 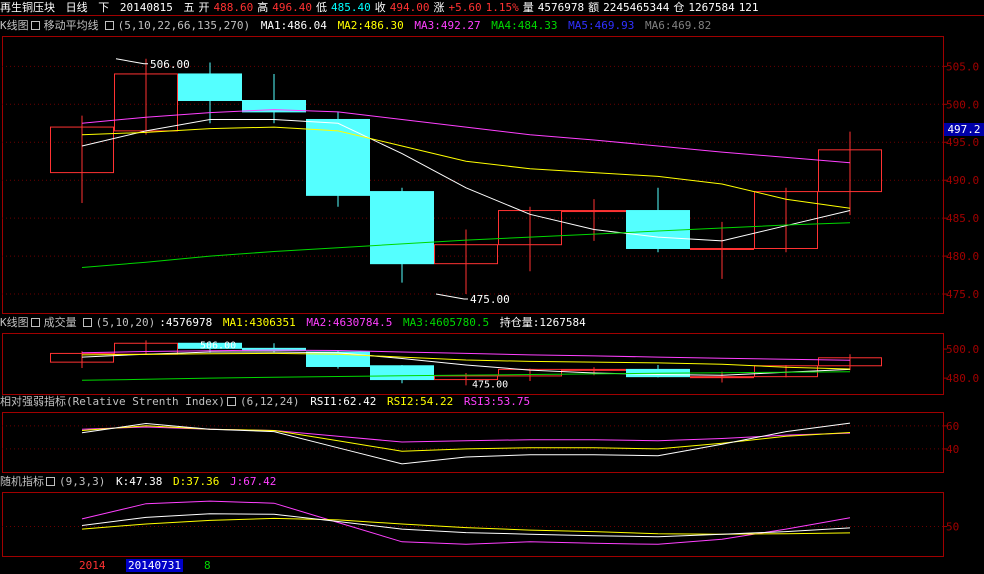 What do you see at coordinates (402, 373) in the screenshot?
I see `volume-candle-down` at bounding box center [402, 373].